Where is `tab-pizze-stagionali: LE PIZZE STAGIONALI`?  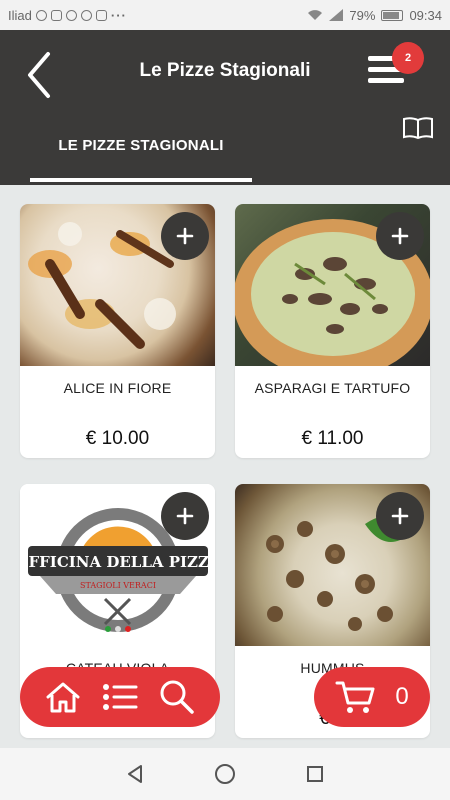
tab-pizze-stagionali: LE PIZZE STAGIONALI is located at coordinates (141, 145).